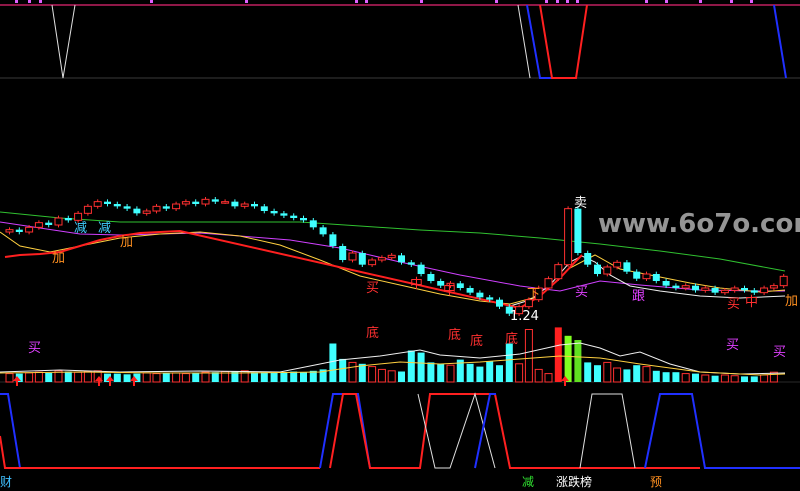 This screenshot has width=800, height=491. Describe the element at coordinates (574, 481) in the screenshot. I see `tag-limit-list: 涨跌榜` at that location.